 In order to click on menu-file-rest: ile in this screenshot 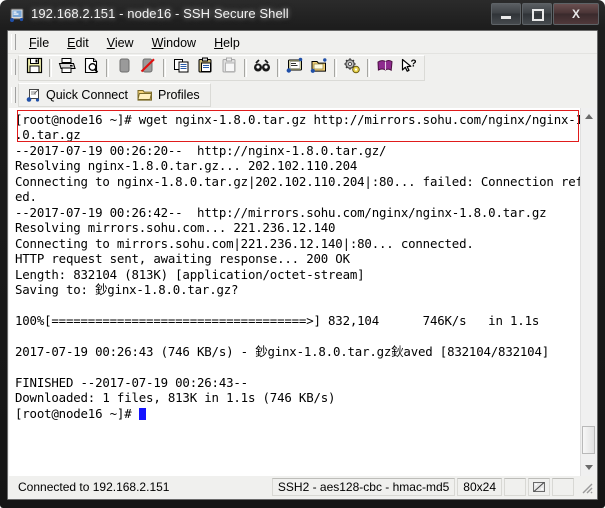, I will do `click(43, 42)`.